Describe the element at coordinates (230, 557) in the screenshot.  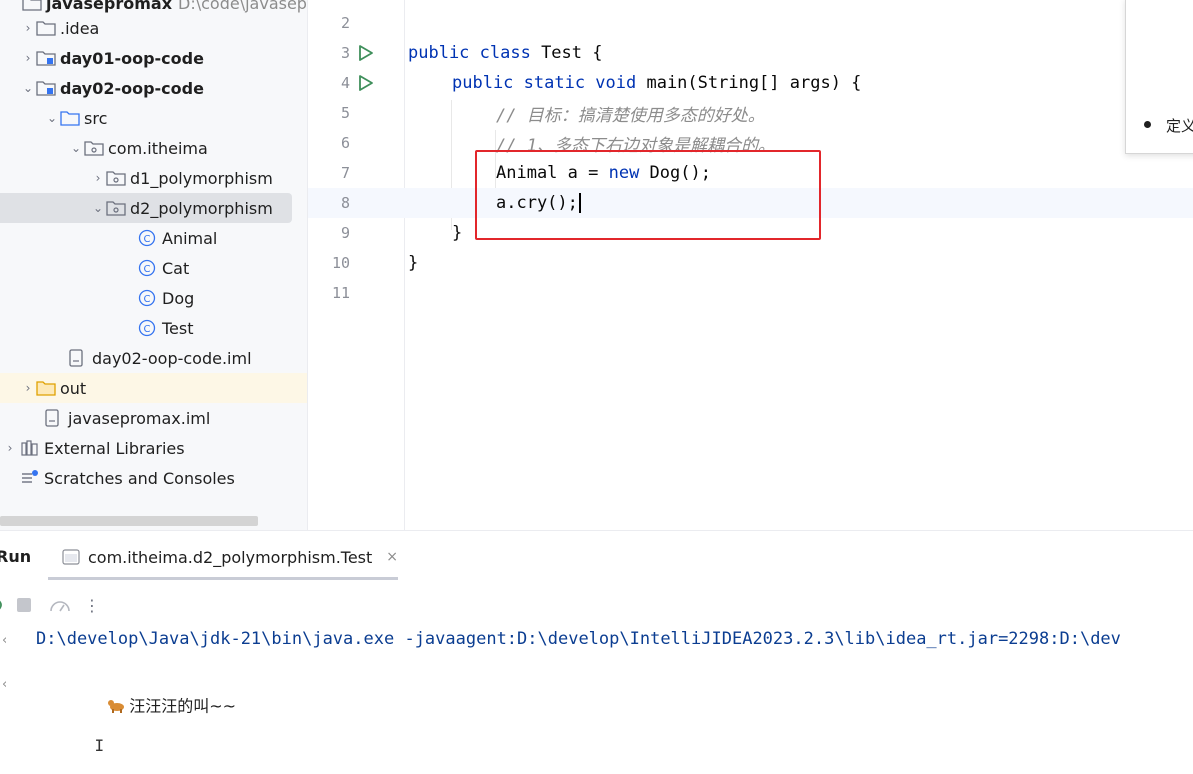
I see `run-tab-label: com.itheima.d2_polymorphism.Test` at that location.